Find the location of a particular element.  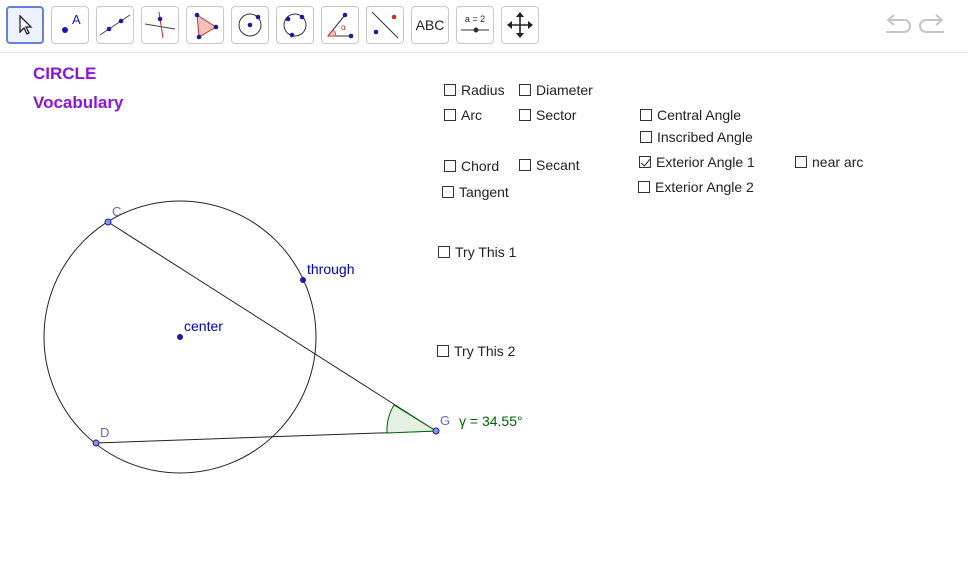

point-through is located at coordinates (303, 280).